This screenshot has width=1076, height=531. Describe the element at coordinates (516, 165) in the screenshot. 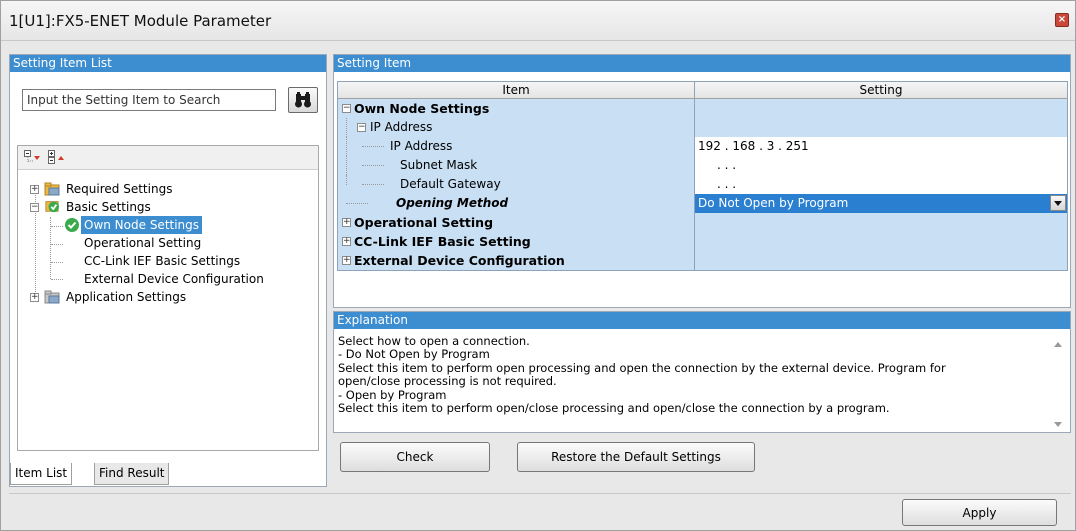

I see `grid-item-cell: Subnet Mask` at that location.